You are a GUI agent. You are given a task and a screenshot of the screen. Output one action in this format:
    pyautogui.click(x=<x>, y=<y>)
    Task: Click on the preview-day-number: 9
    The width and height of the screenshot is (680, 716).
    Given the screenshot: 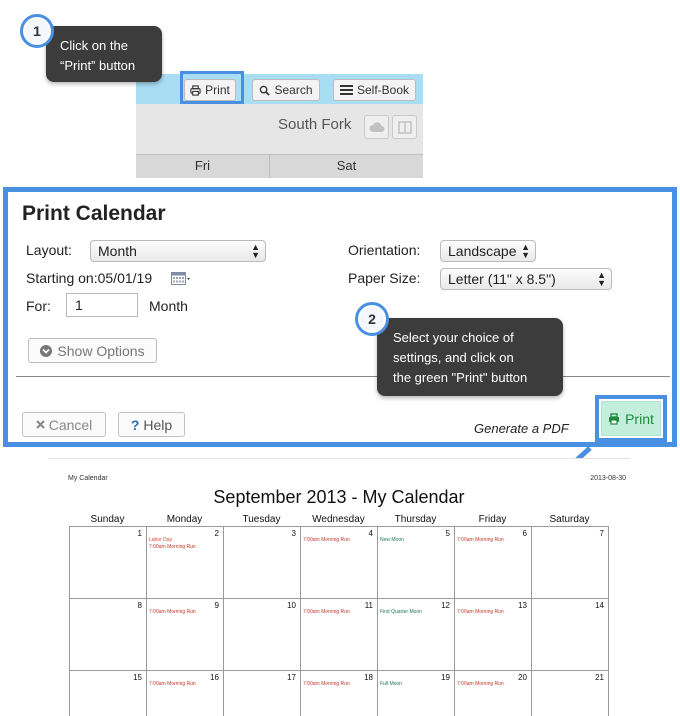 What is the action you would take?
    pyautogui.click(x=216, y=605)
    